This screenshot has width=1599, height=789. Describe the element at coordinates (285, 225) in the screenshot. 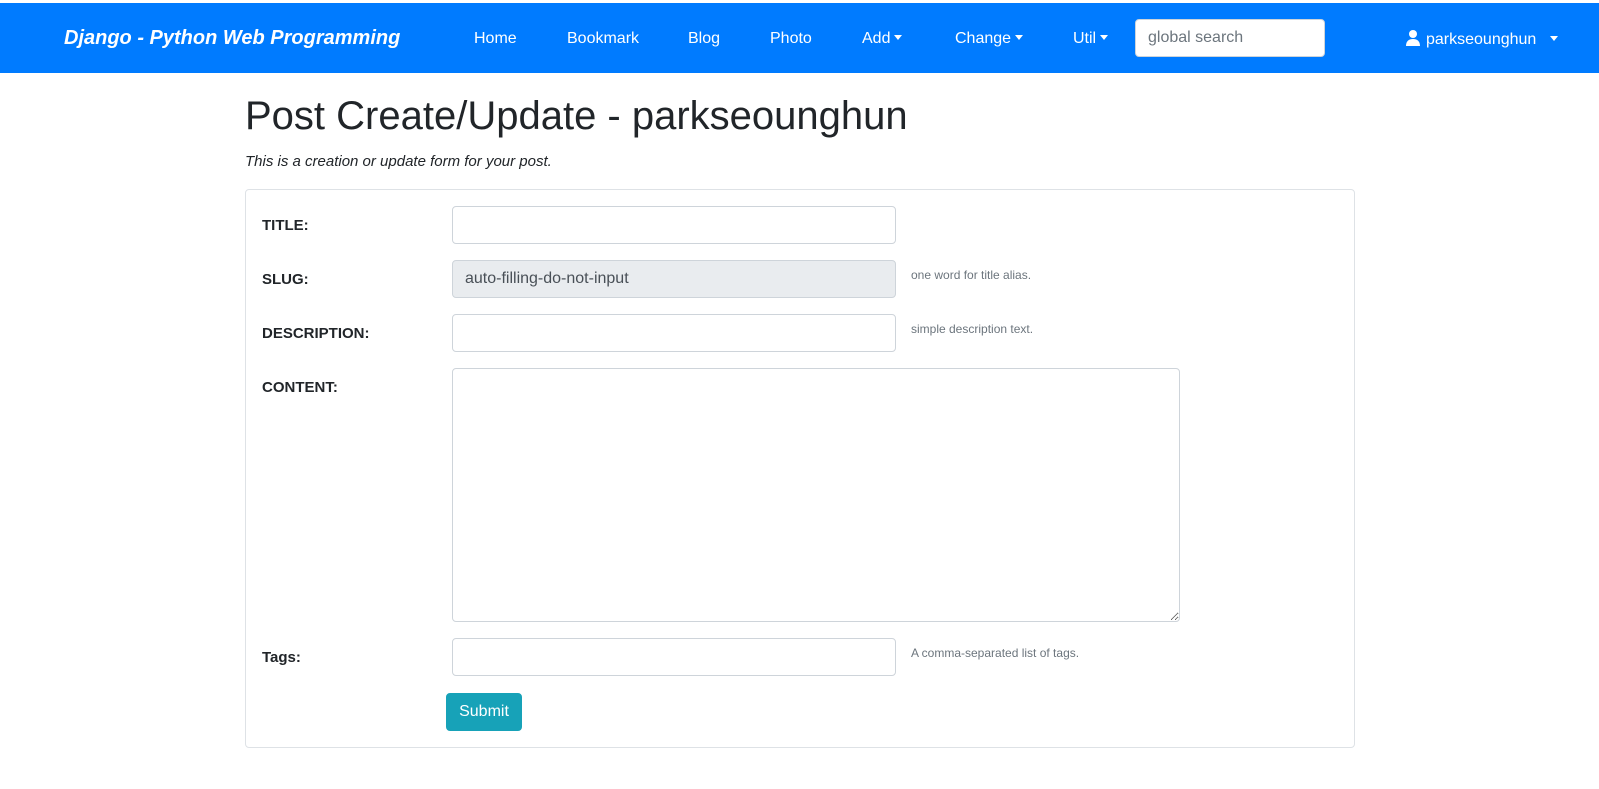

I see `title-label: TITLE:` at that location.